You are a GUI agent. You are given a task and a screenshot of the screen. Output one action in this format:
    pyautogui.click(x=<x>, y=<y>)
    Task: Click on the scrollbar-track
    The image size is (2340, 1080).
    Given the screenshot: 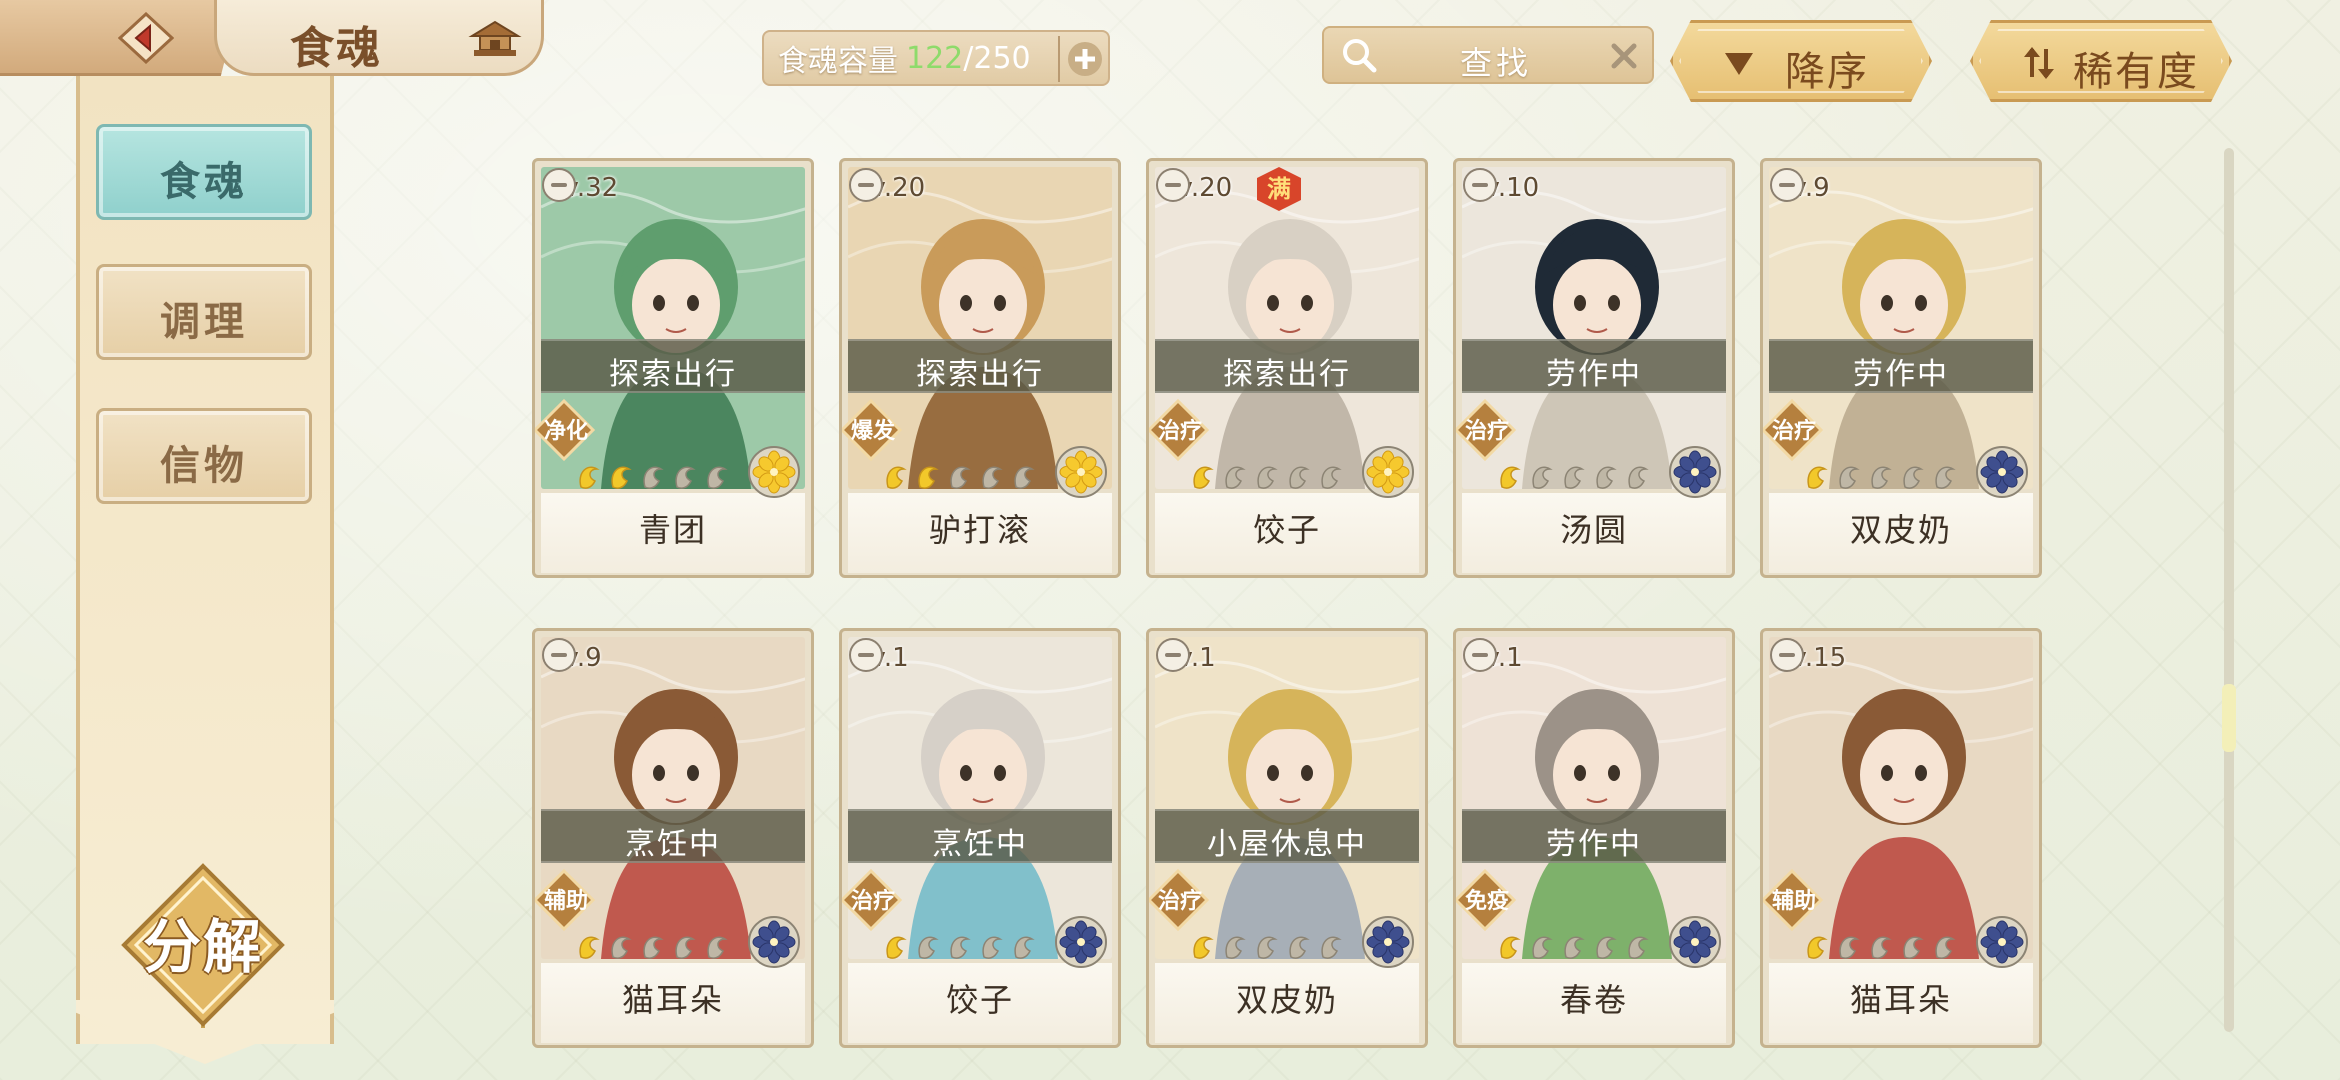 What is the action you would take?
    pyautogui.click(x=2229, y=590)
    